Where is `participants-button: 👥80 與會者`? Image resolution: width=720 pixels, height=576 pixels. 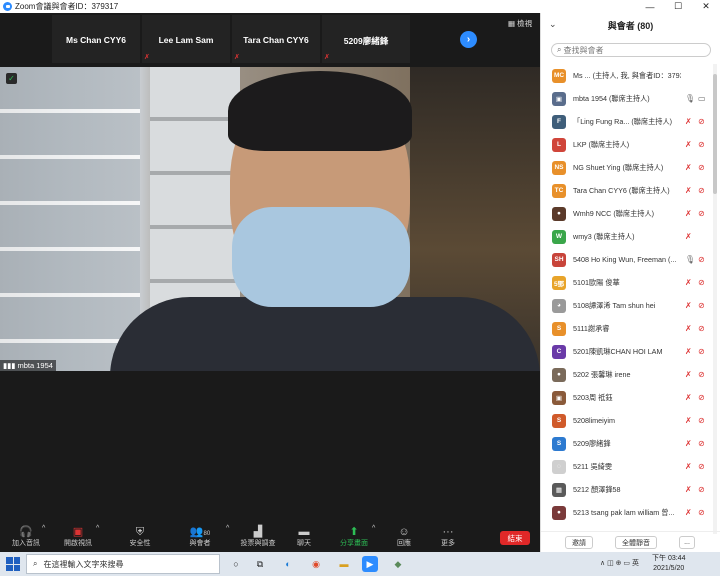 participants-button: 👥80 與會者 is located at coordinates (200, 537).